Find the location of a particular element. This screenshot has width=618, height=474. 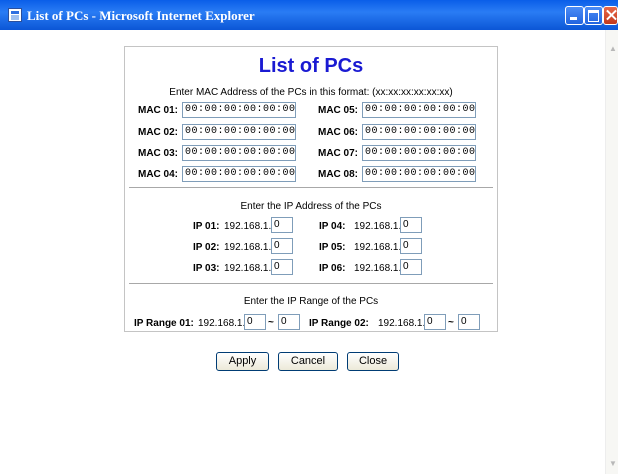

ip-range-02-label: IP Range 02: is located at coordinates (339, 323).